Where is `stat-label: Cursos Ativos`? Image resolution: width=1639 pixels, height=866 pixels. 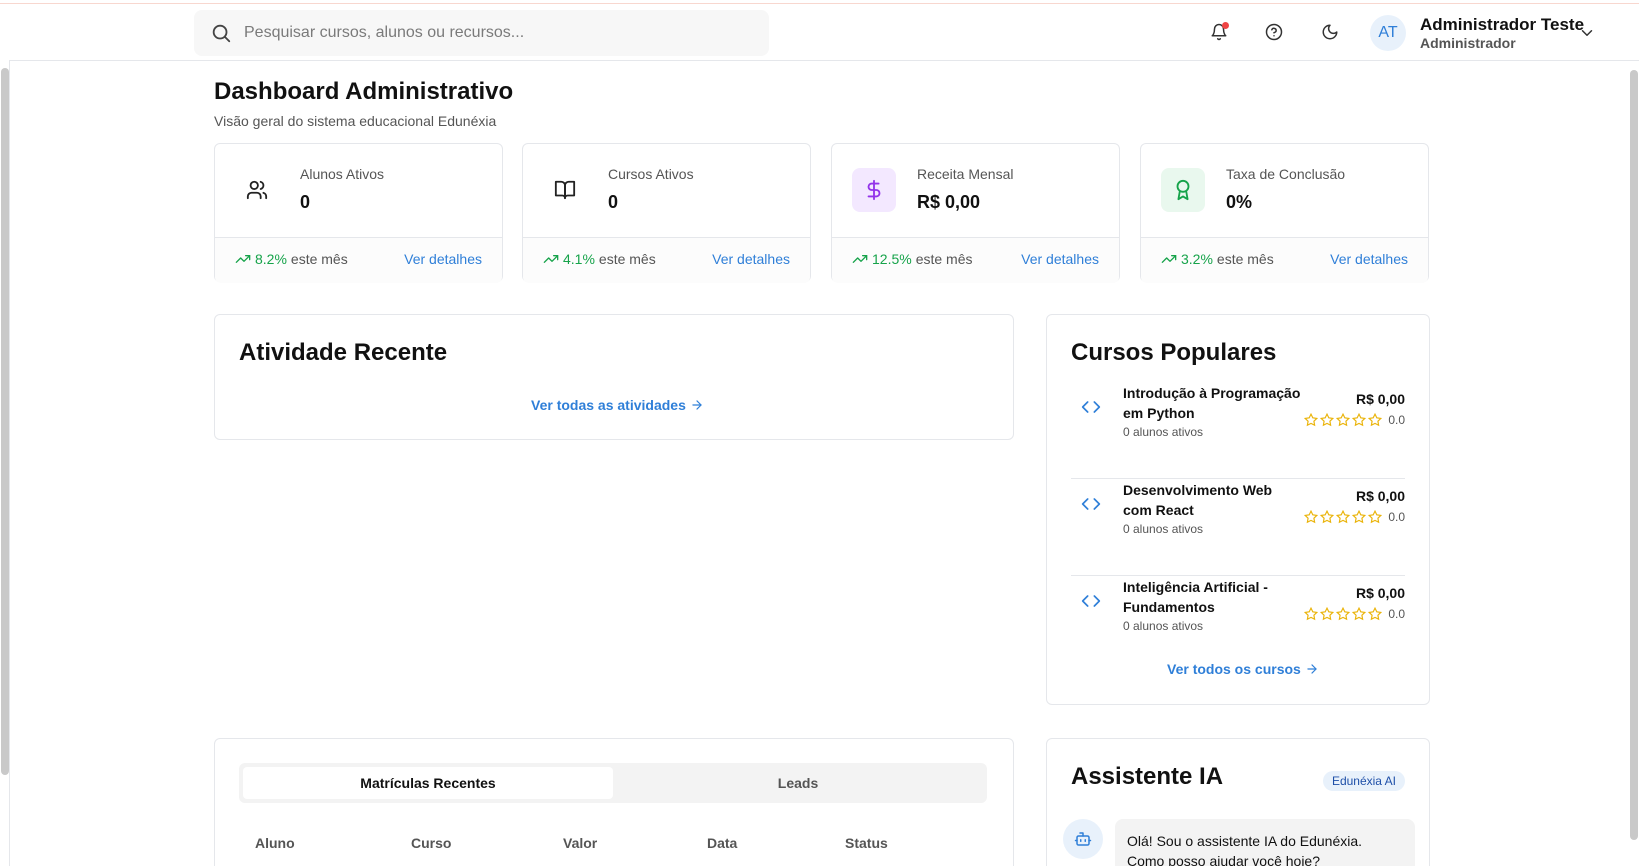
stat-label: Cursos Ativos is located at coordinates (651, 174).